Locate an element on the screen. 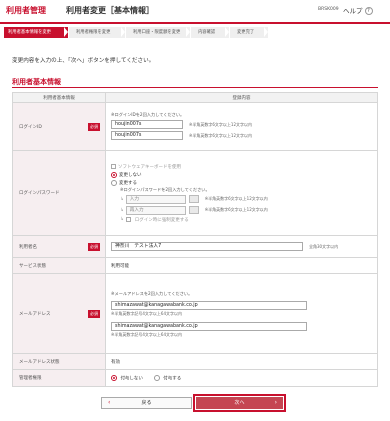 This screenshot has height=421, width=390. action-buttons: ‹ 戻る 次へ › is located at coordinates (195, 403).